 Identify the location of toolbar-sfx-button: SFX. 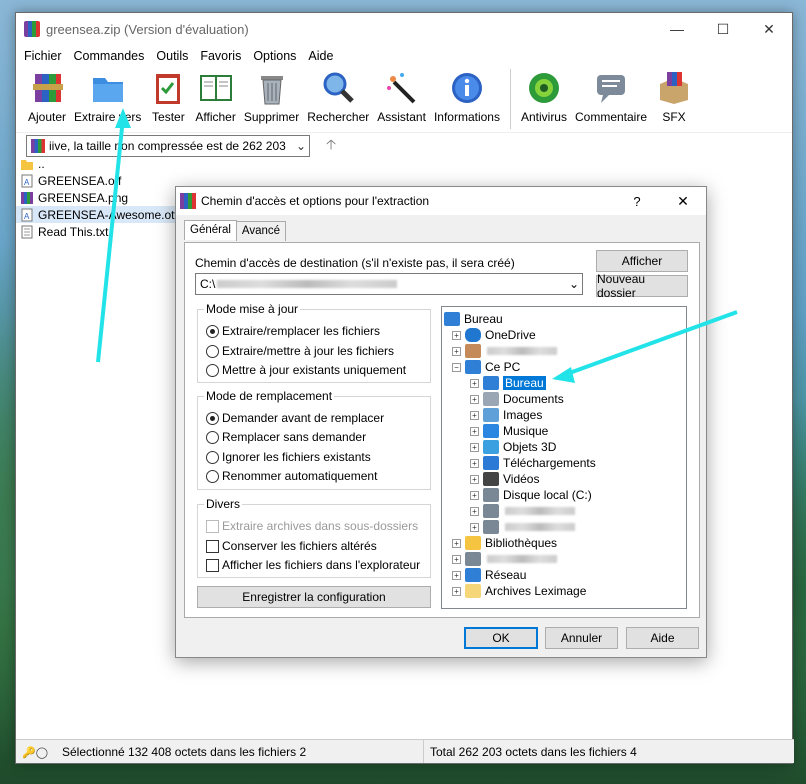
(674, 96).